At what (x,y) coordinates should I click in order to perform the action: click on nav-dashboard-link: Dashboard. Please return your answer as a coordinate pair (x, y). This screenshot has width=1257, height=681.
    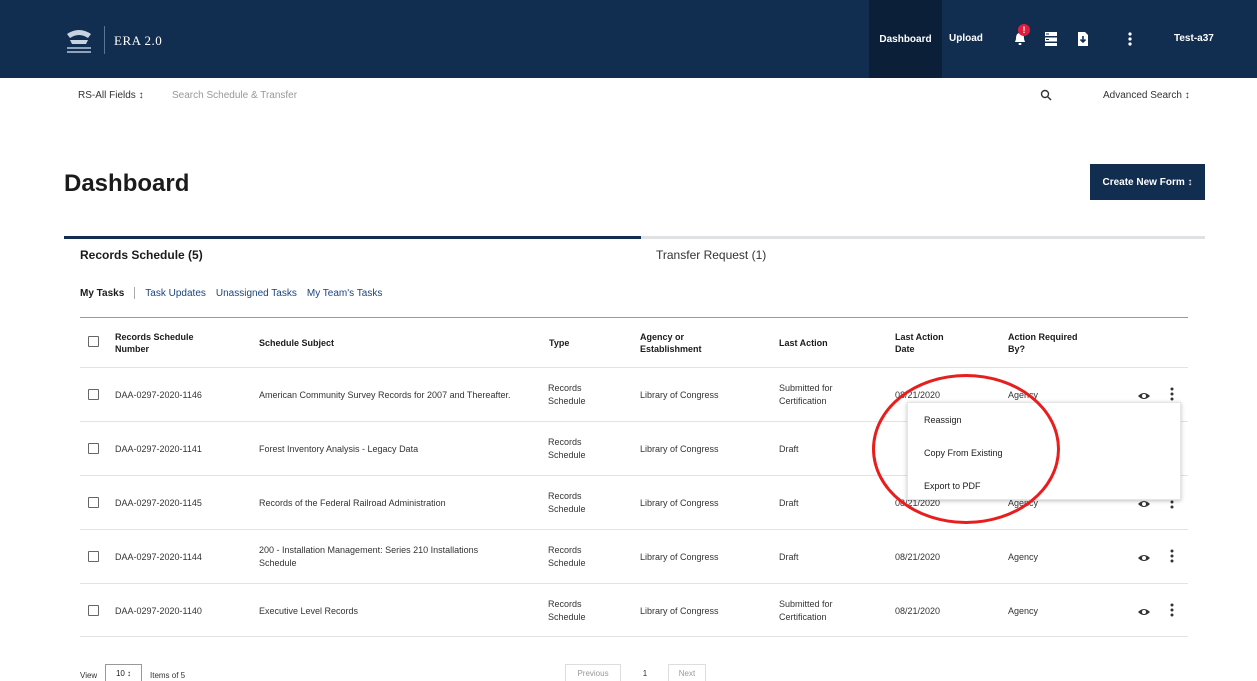
    Looking at the image, I should click on (905, 39).